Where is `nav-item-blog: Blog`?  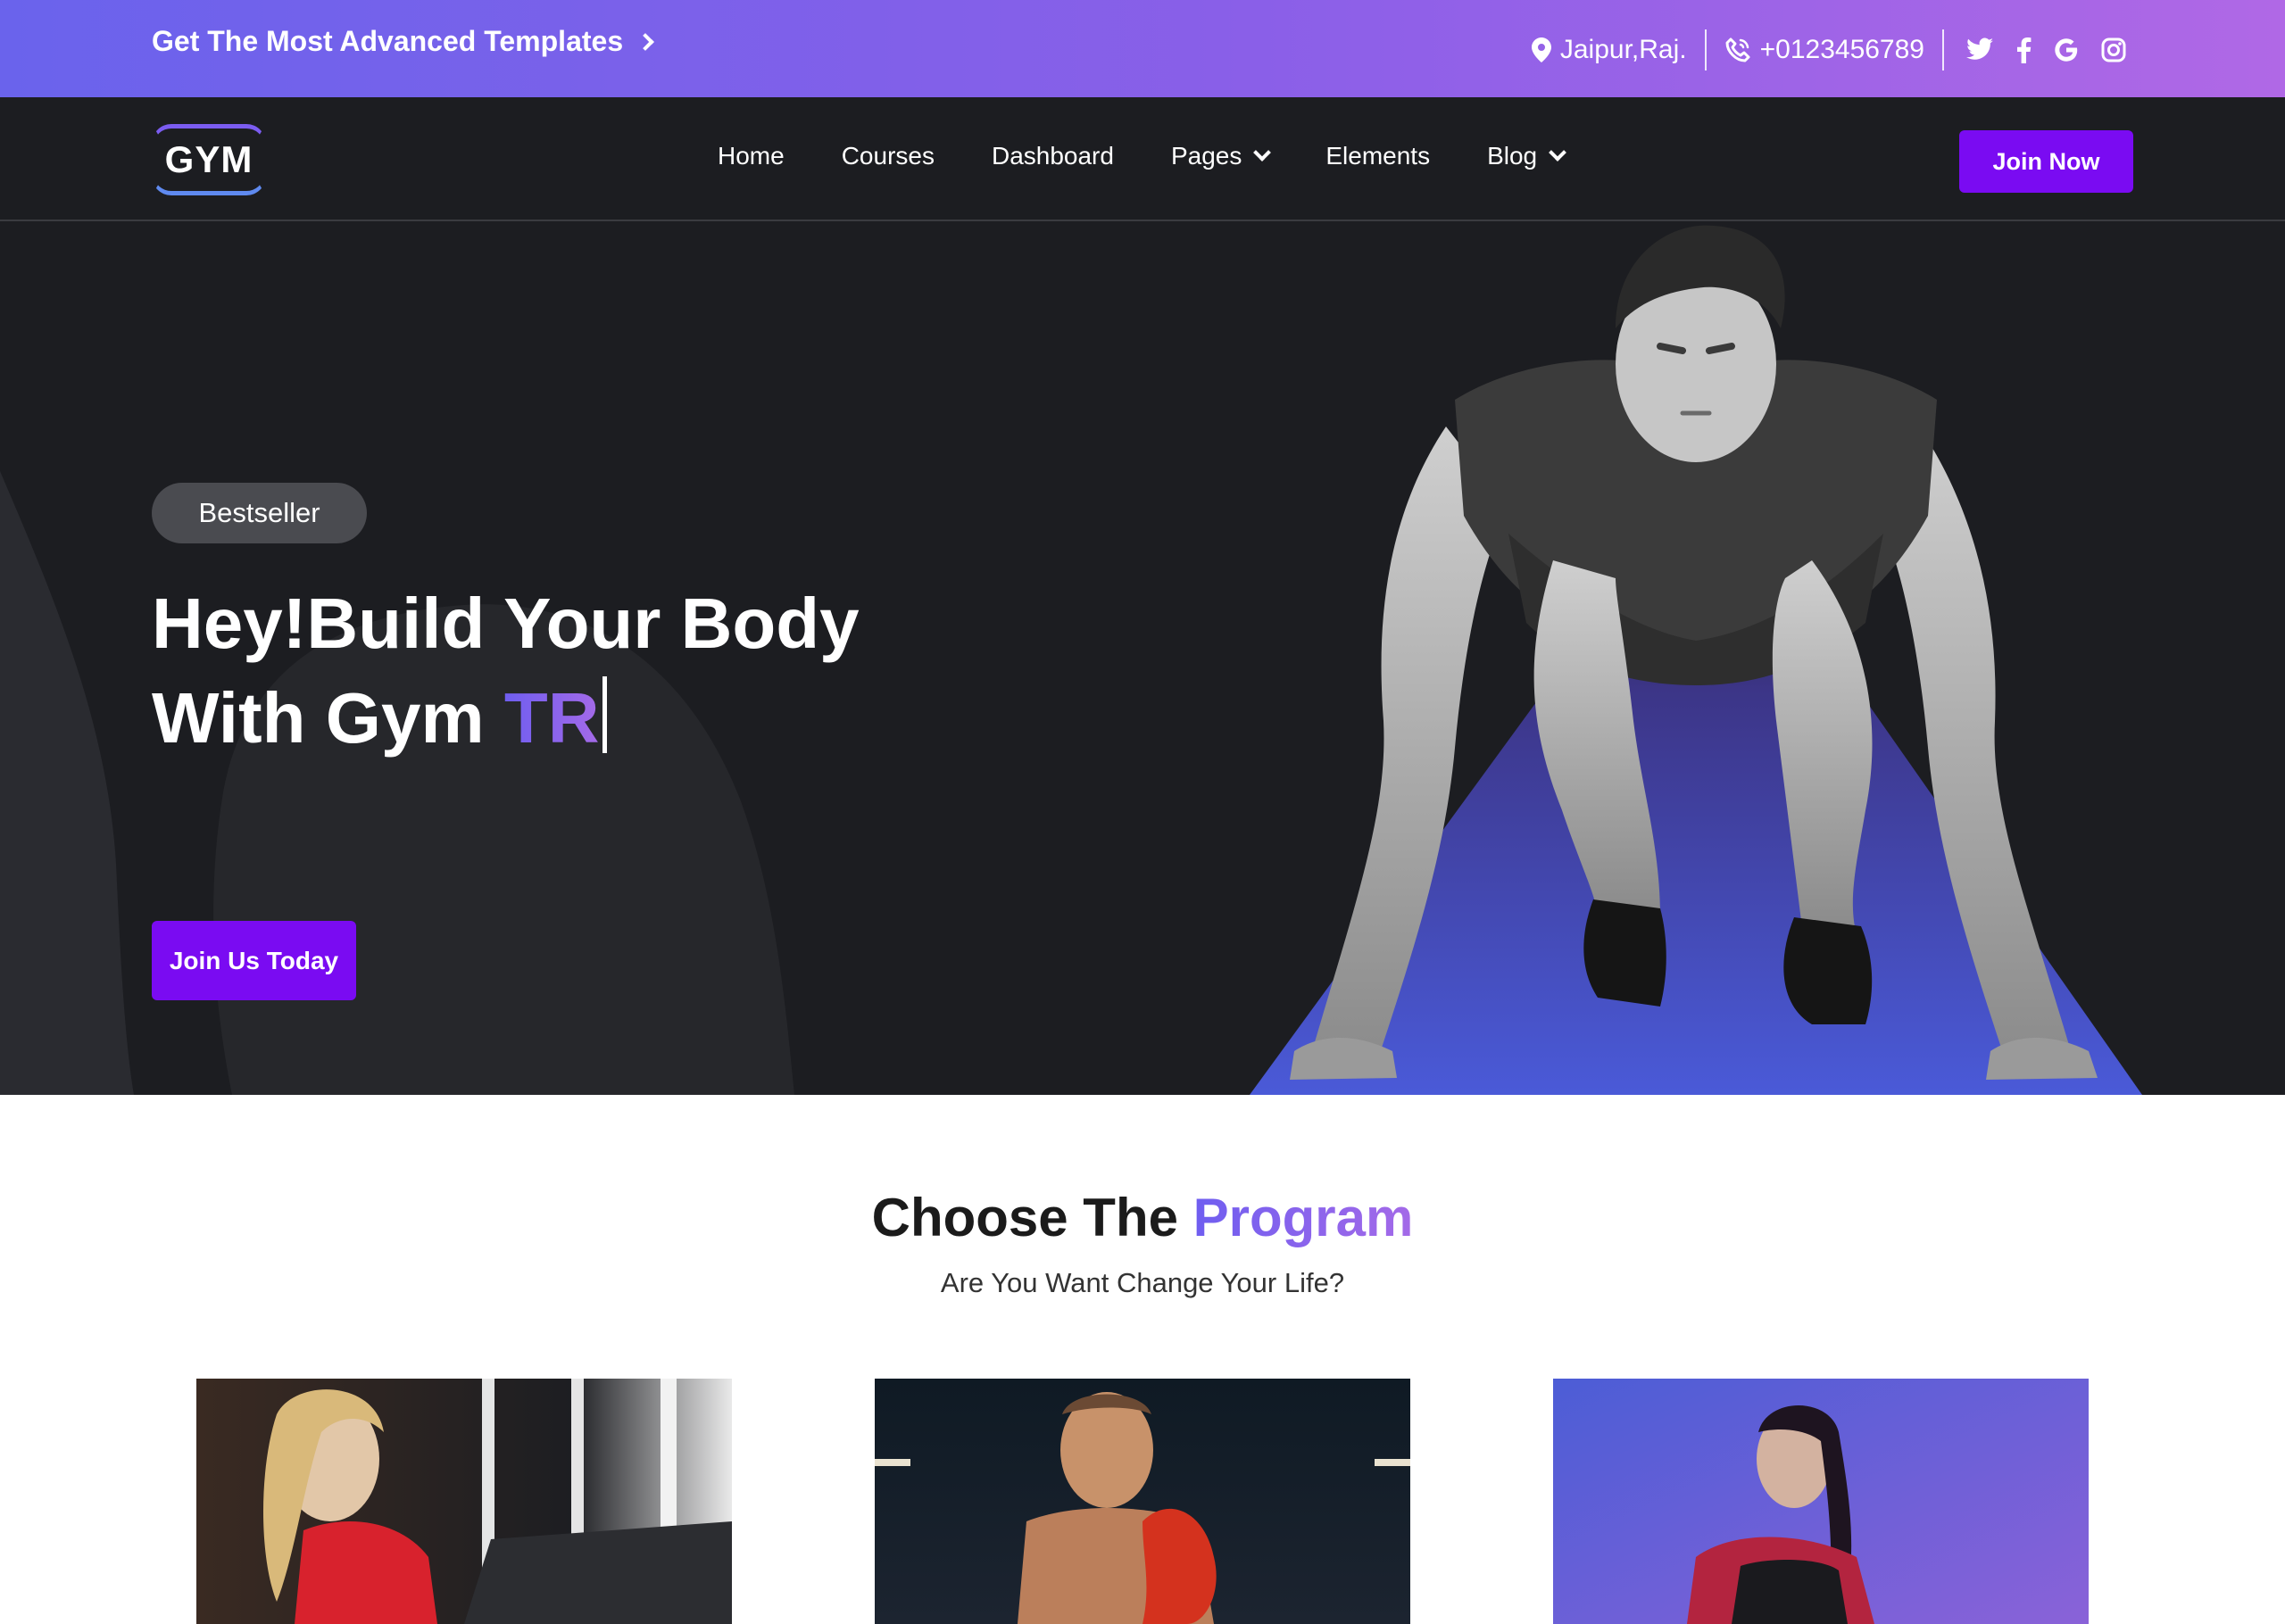 nav-item-blog: Blog is located at coordinates (1527, 156).